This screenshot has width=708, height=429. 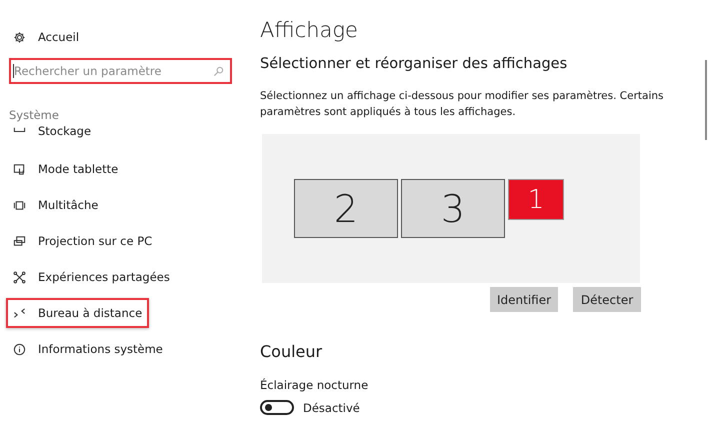 What do you see at coordinates (19, 313) in the screenshot?
I see `chevrons-icon` at bounding box center [19, 313].